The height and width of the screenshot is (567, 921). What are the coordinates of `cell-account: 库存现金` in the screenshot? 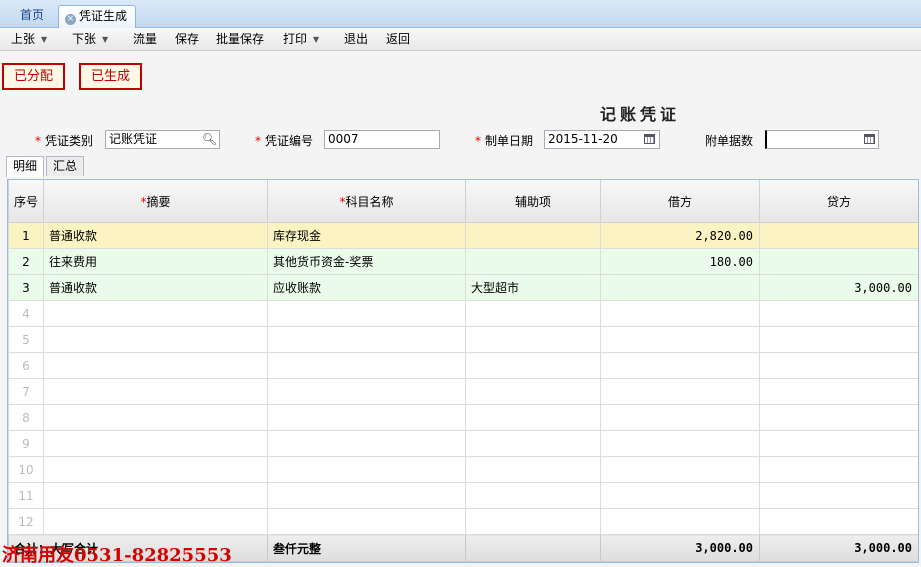 It's located at (366, 235).